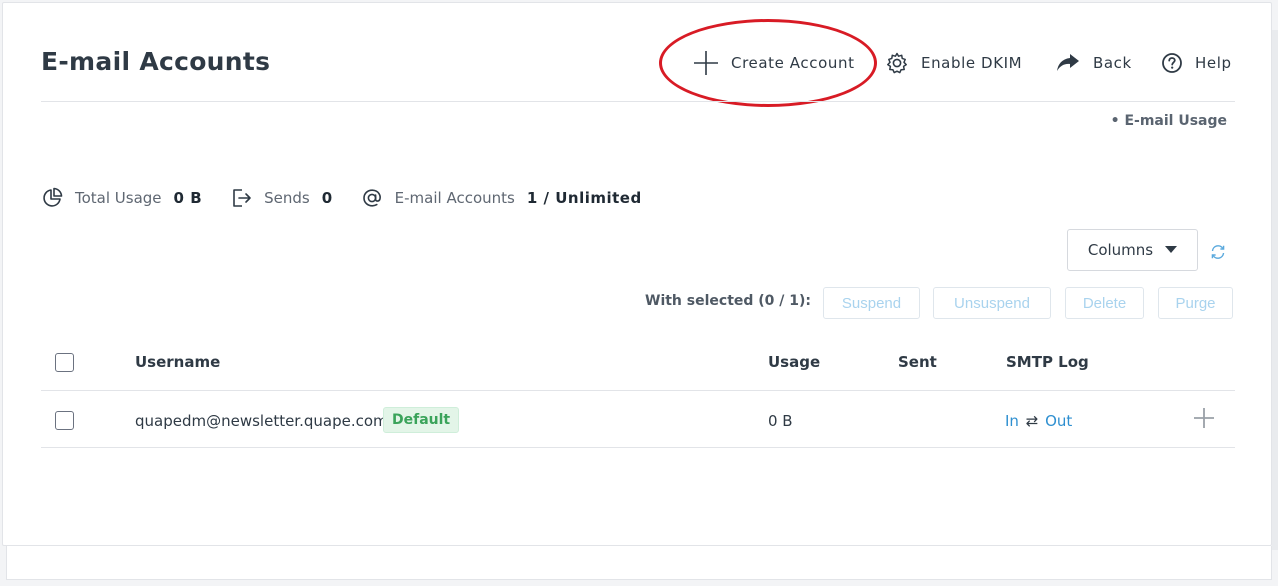 The width and height of the screenshot is (1278, 586). What do you see at coordinates (871, 303) in the screenshot?
I see `suspend-button: Suspend` at bounding box center [871, 303].